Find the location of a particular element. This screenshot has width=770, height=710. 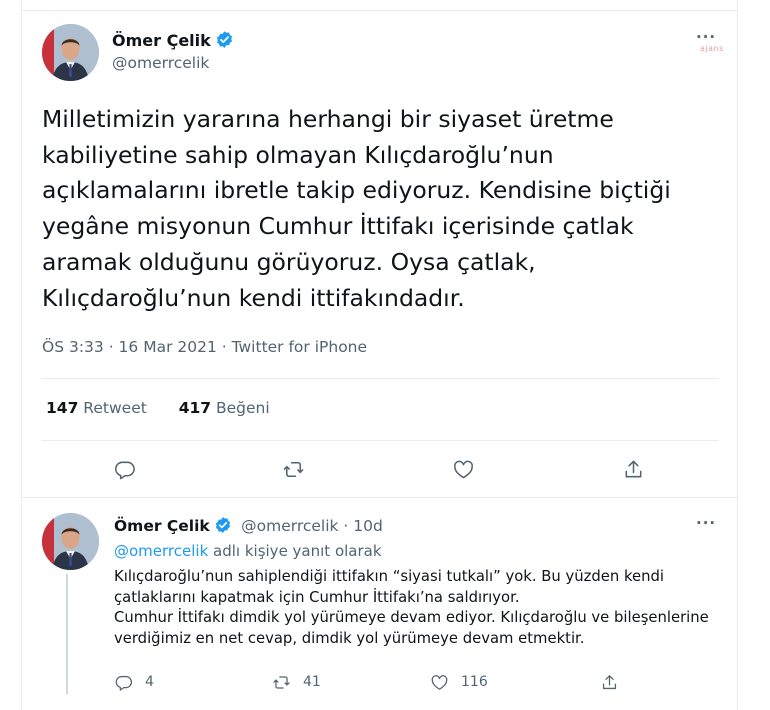

reply-author-name: Ömer Çelik is located at coordinates (162, 526).